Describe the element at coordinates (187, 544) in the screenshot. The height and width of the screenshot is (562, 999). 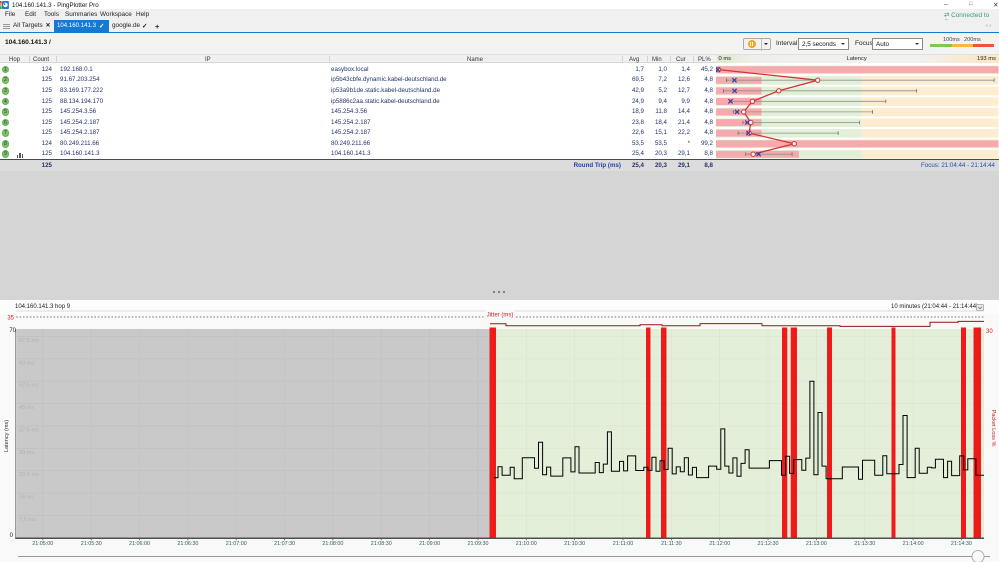
I see `svg-text: 21:06:30` at that location.